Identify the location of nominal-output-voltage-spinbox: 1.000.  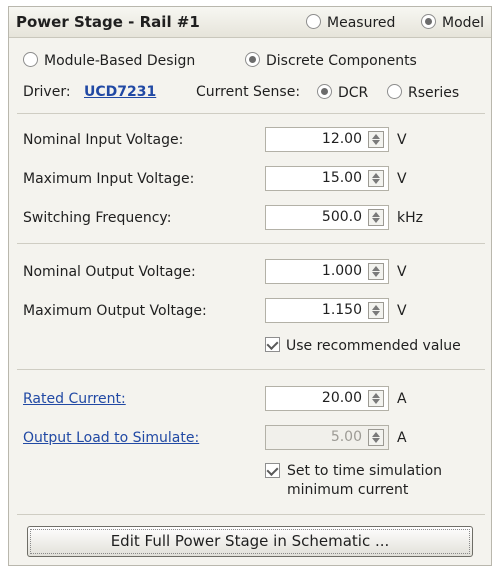
(327, 271).